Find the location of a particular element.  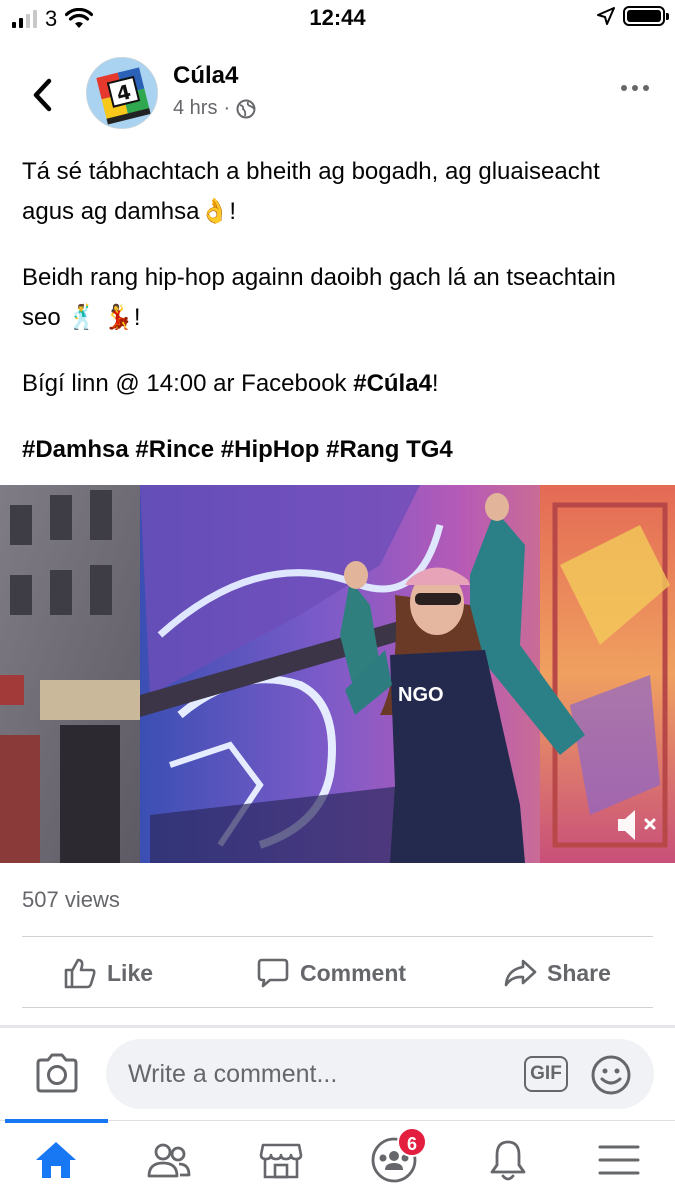

menu-icon is located at coordinates (619, 1160).